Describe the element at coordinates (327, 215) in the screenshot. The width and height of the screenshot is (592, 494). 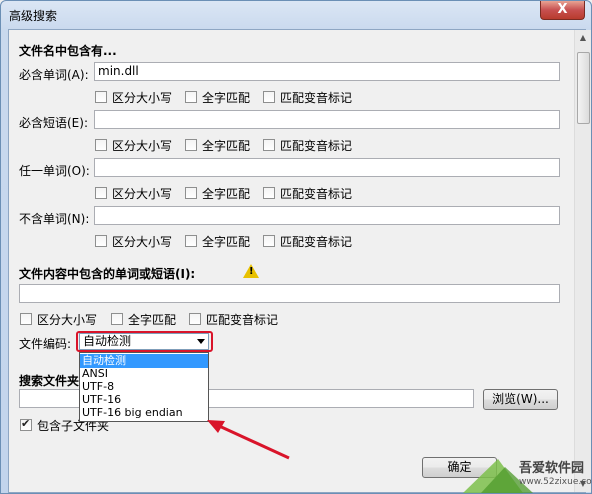
I see `exclude-word-input` at that location.